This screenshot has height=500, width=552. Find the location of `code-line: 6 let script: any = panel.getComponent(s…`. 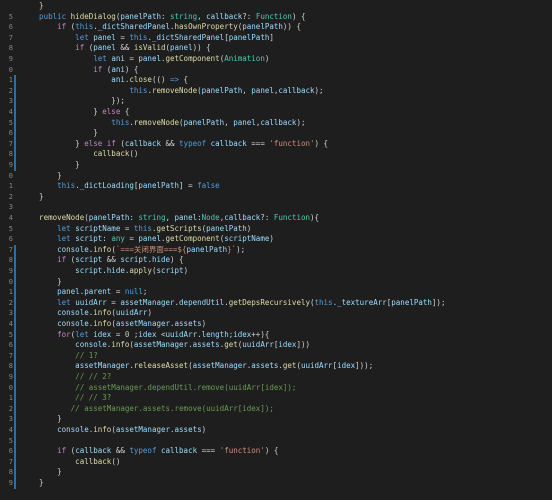

code-line: 6 let script: any = panel.getComponent(s… is located at coordinates (276, 239).